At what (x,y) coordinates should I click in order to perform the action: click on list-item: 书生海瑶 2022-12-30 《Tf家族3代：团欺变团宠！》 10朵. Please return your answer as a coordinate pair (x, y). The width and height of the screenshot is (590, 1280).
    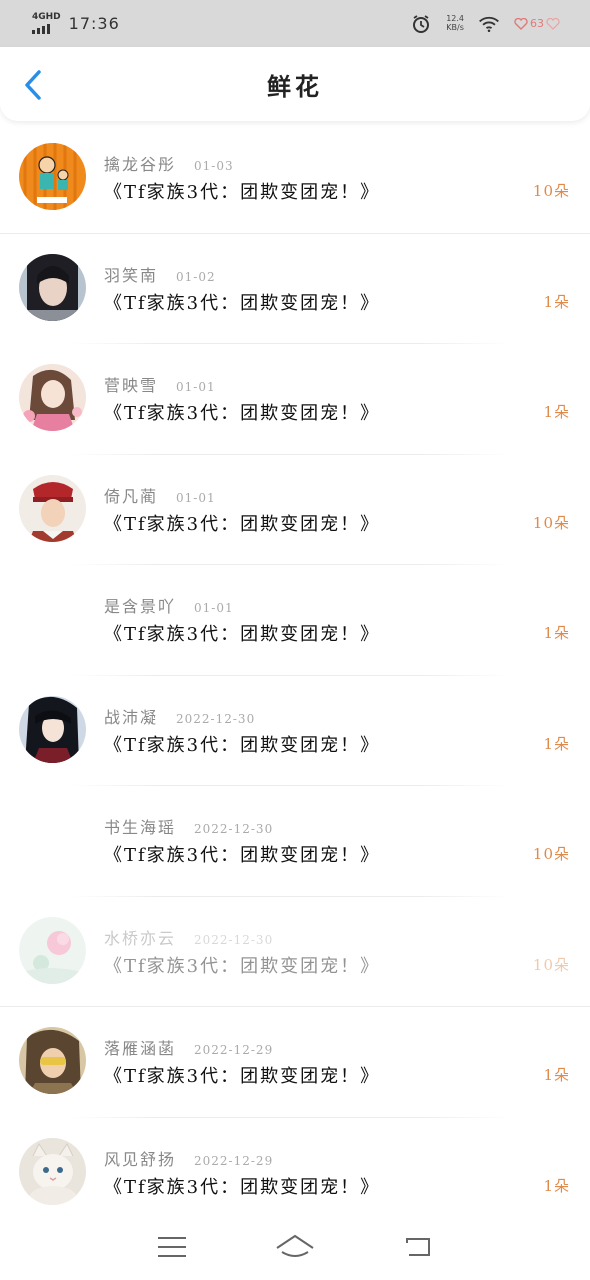
    Looking at the image, I should click on (295, 841).